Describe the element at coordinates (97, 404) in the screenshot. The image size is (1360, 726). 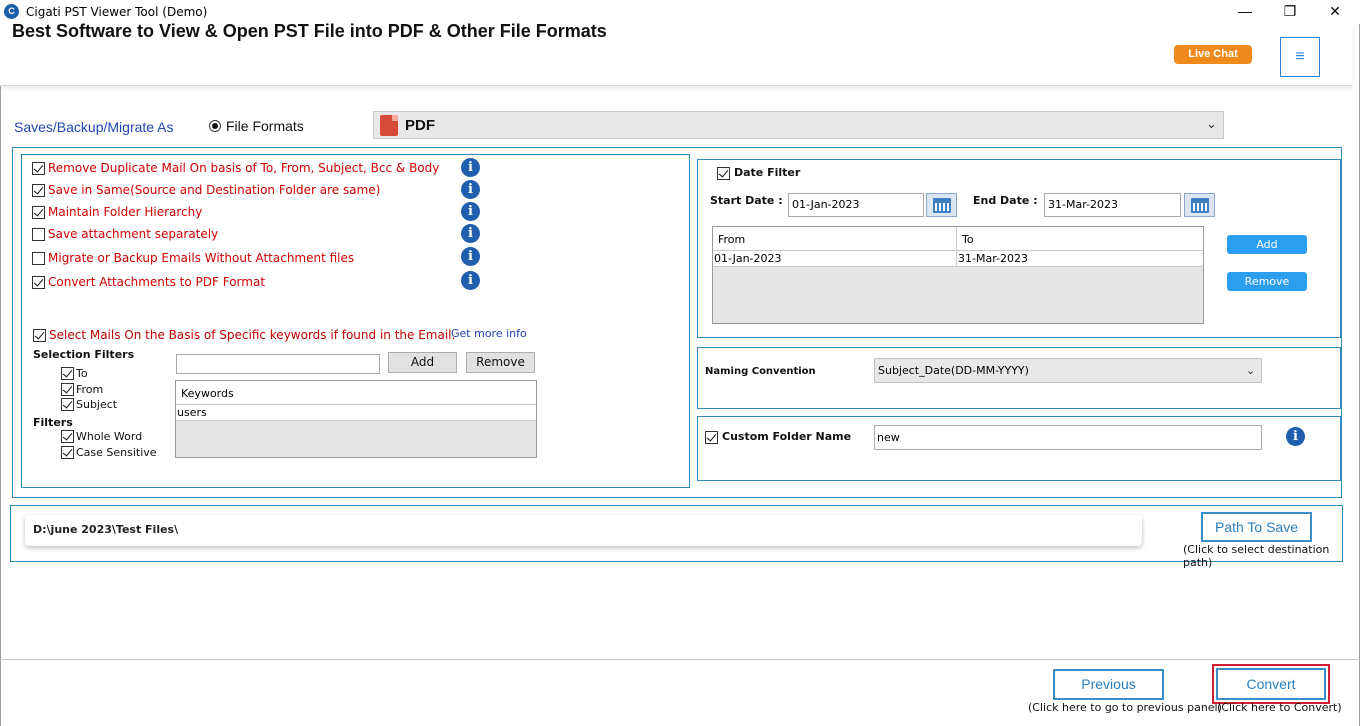
I see `filter-label-subject: Subject` at that location.